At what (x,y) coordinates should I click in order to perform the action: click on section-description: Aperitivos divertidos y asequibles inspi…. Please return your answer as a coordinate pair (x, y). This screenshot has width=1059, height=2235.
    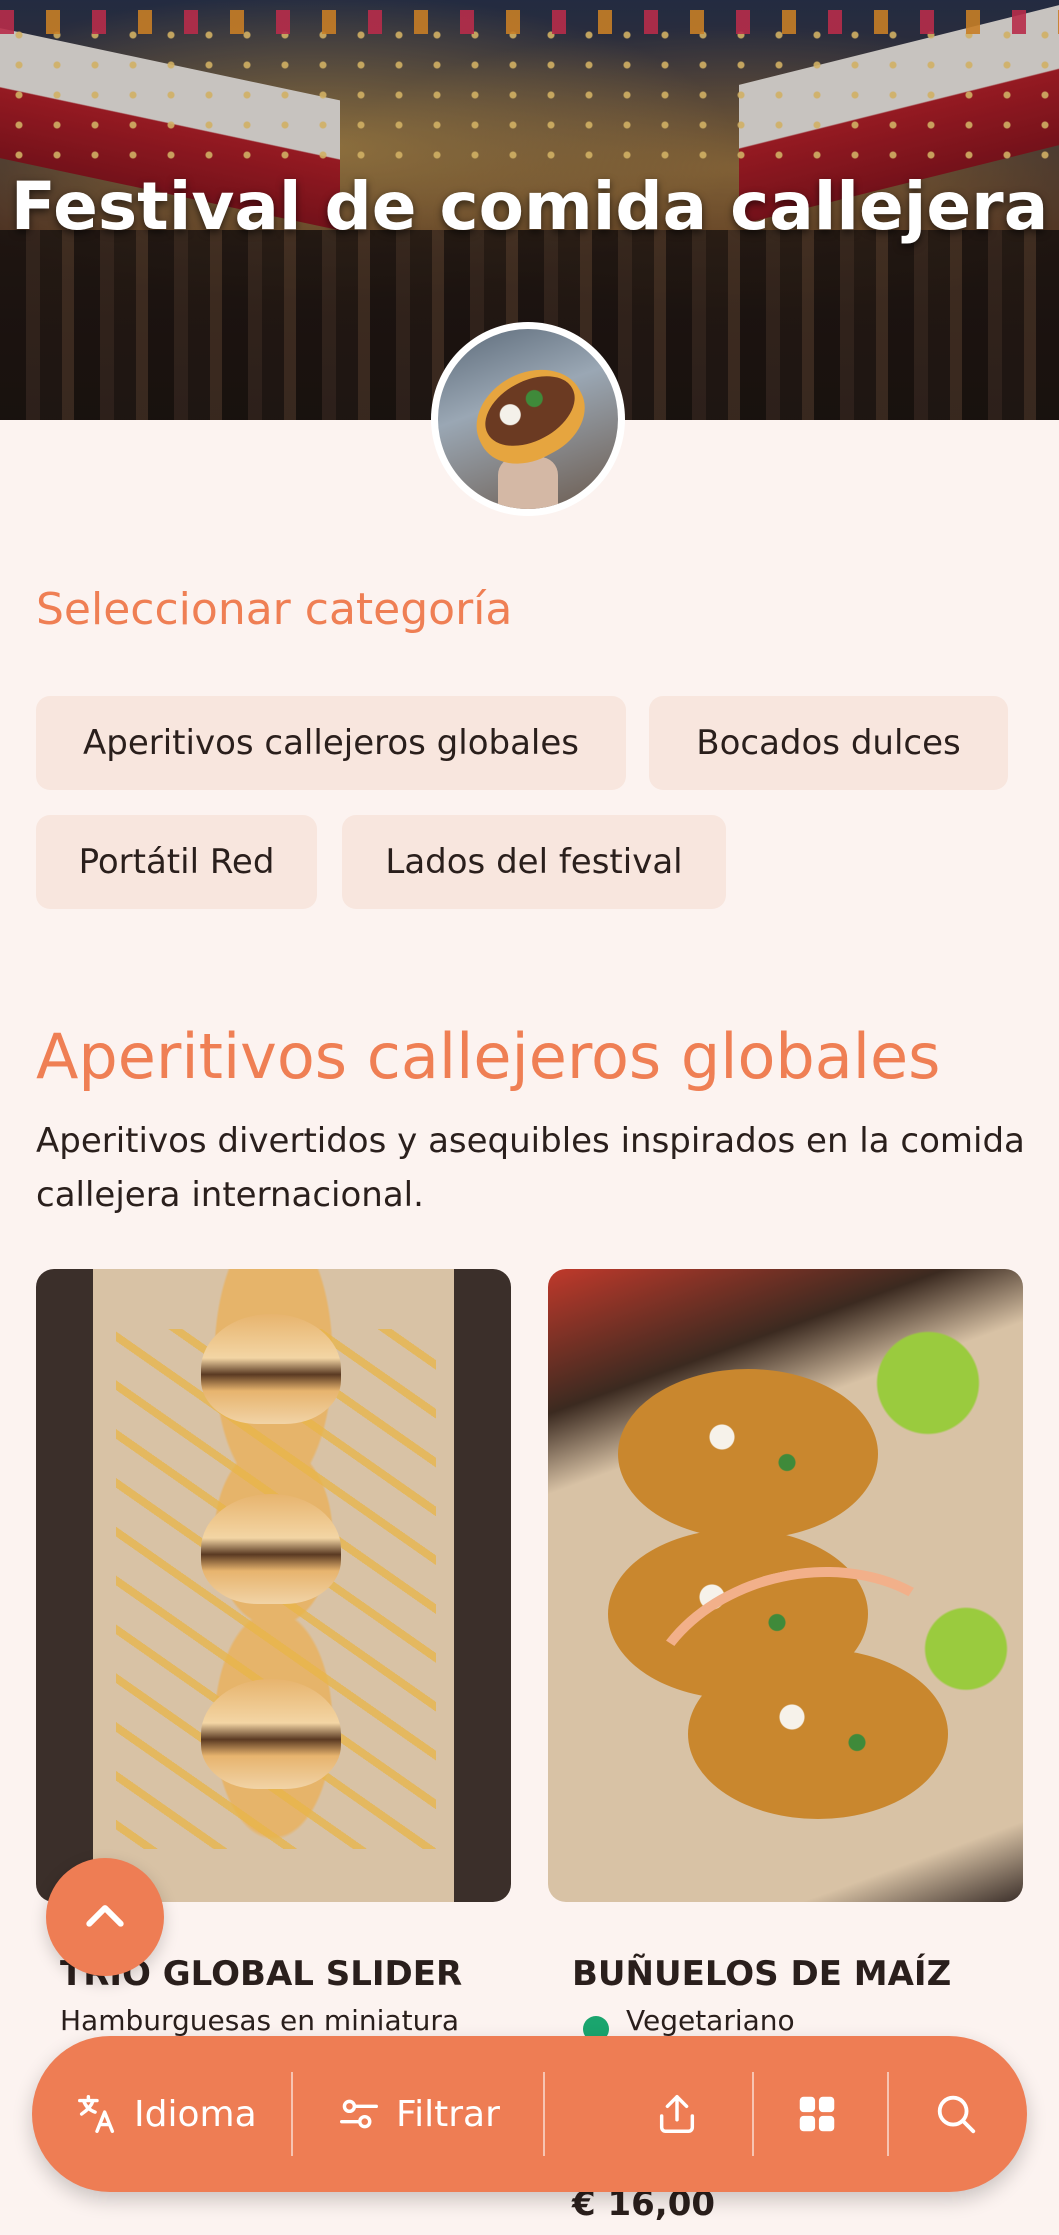
    Looking at the image, I should click on (530, 1168).